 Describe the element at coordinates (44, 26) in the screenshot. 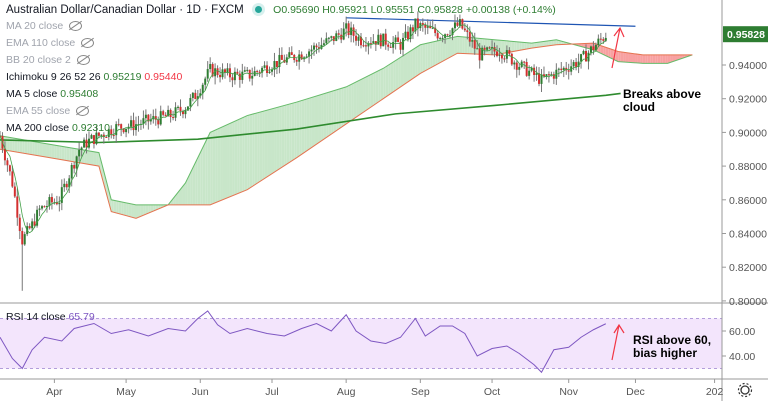

I see `indicator-legend: MA 20 close` at that location.